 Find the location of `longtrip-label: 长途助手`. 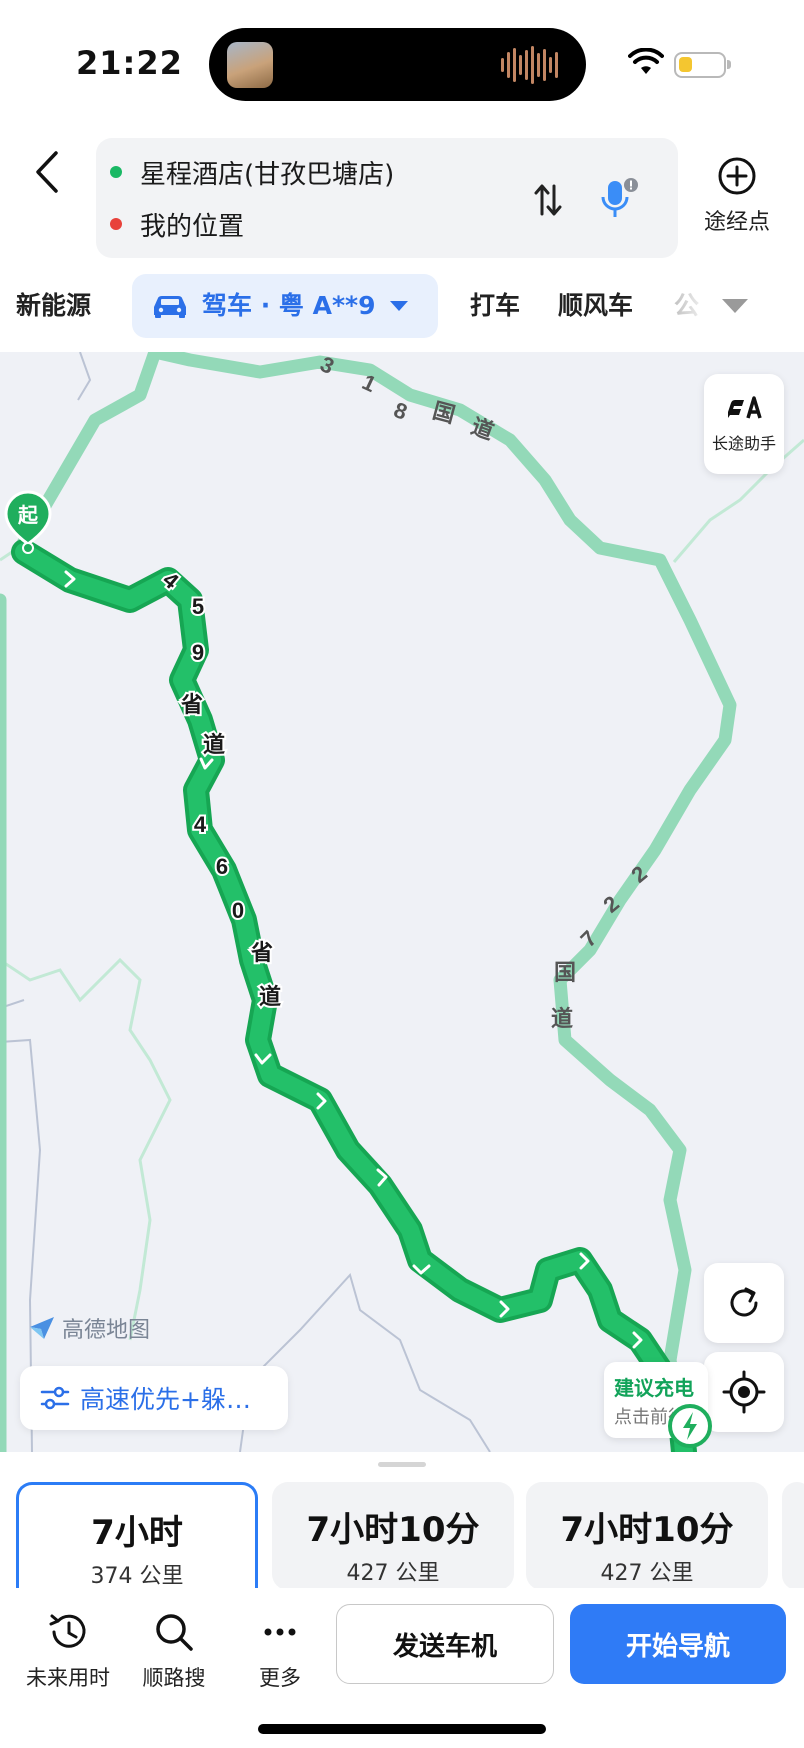

longtrip-label: 长途助手 is located at coordinates (743, 443).